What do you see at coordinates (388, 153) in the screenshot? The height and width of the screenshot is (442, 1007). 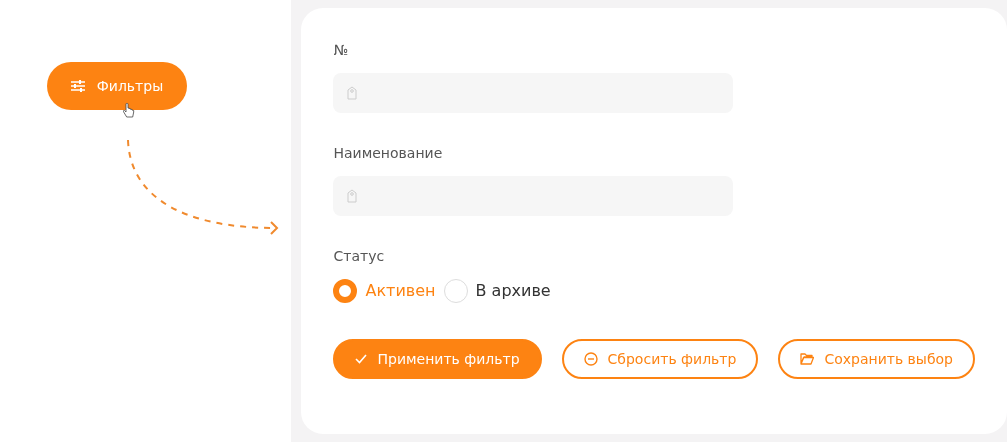 I see `field-label: Наименование` at bounding box center [388, 153].